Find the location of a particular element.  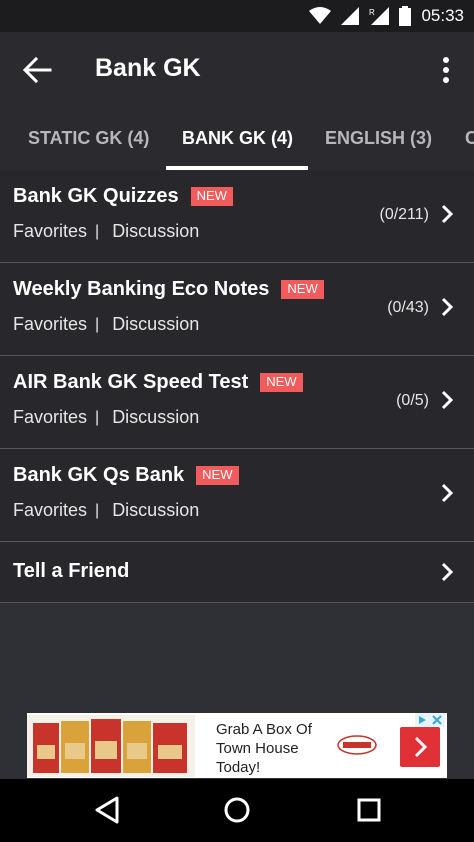

list-item-title: Bank GK Quizzes is located at coordinates (96, 196).